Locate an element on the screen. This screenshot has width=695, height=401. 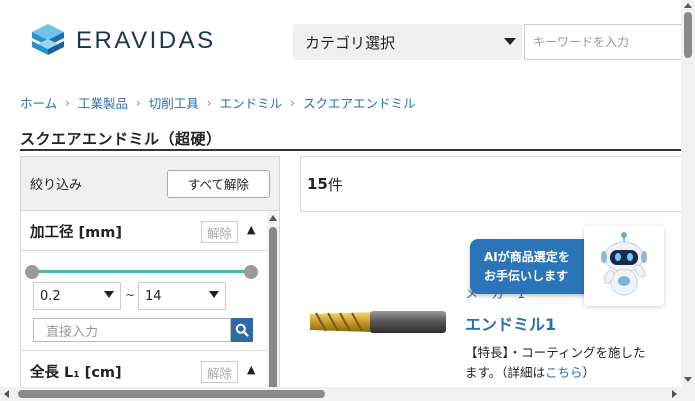
slider-min-handle is located at coordinates (32, 272).